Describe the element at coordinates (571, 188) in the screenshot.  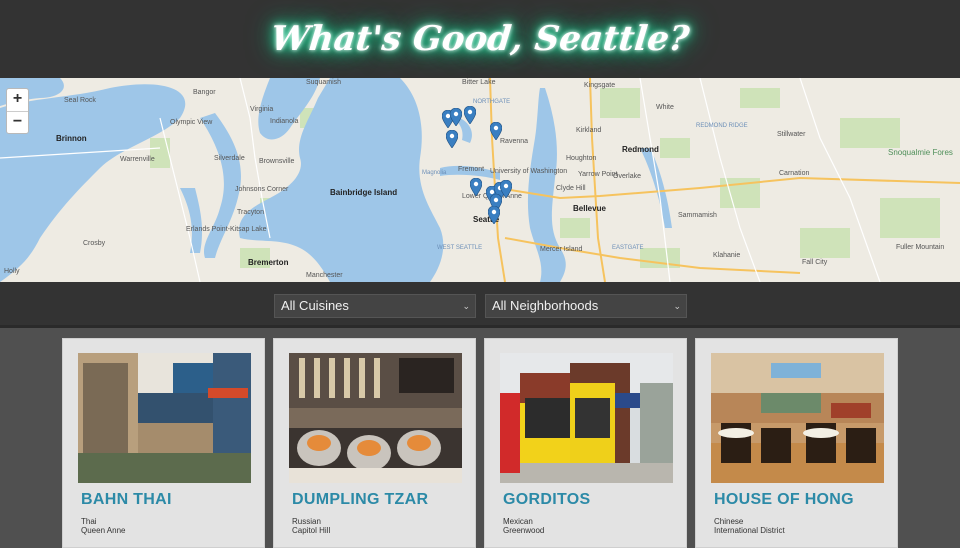
I see `map-place-label: Clyde Hill` at that location.